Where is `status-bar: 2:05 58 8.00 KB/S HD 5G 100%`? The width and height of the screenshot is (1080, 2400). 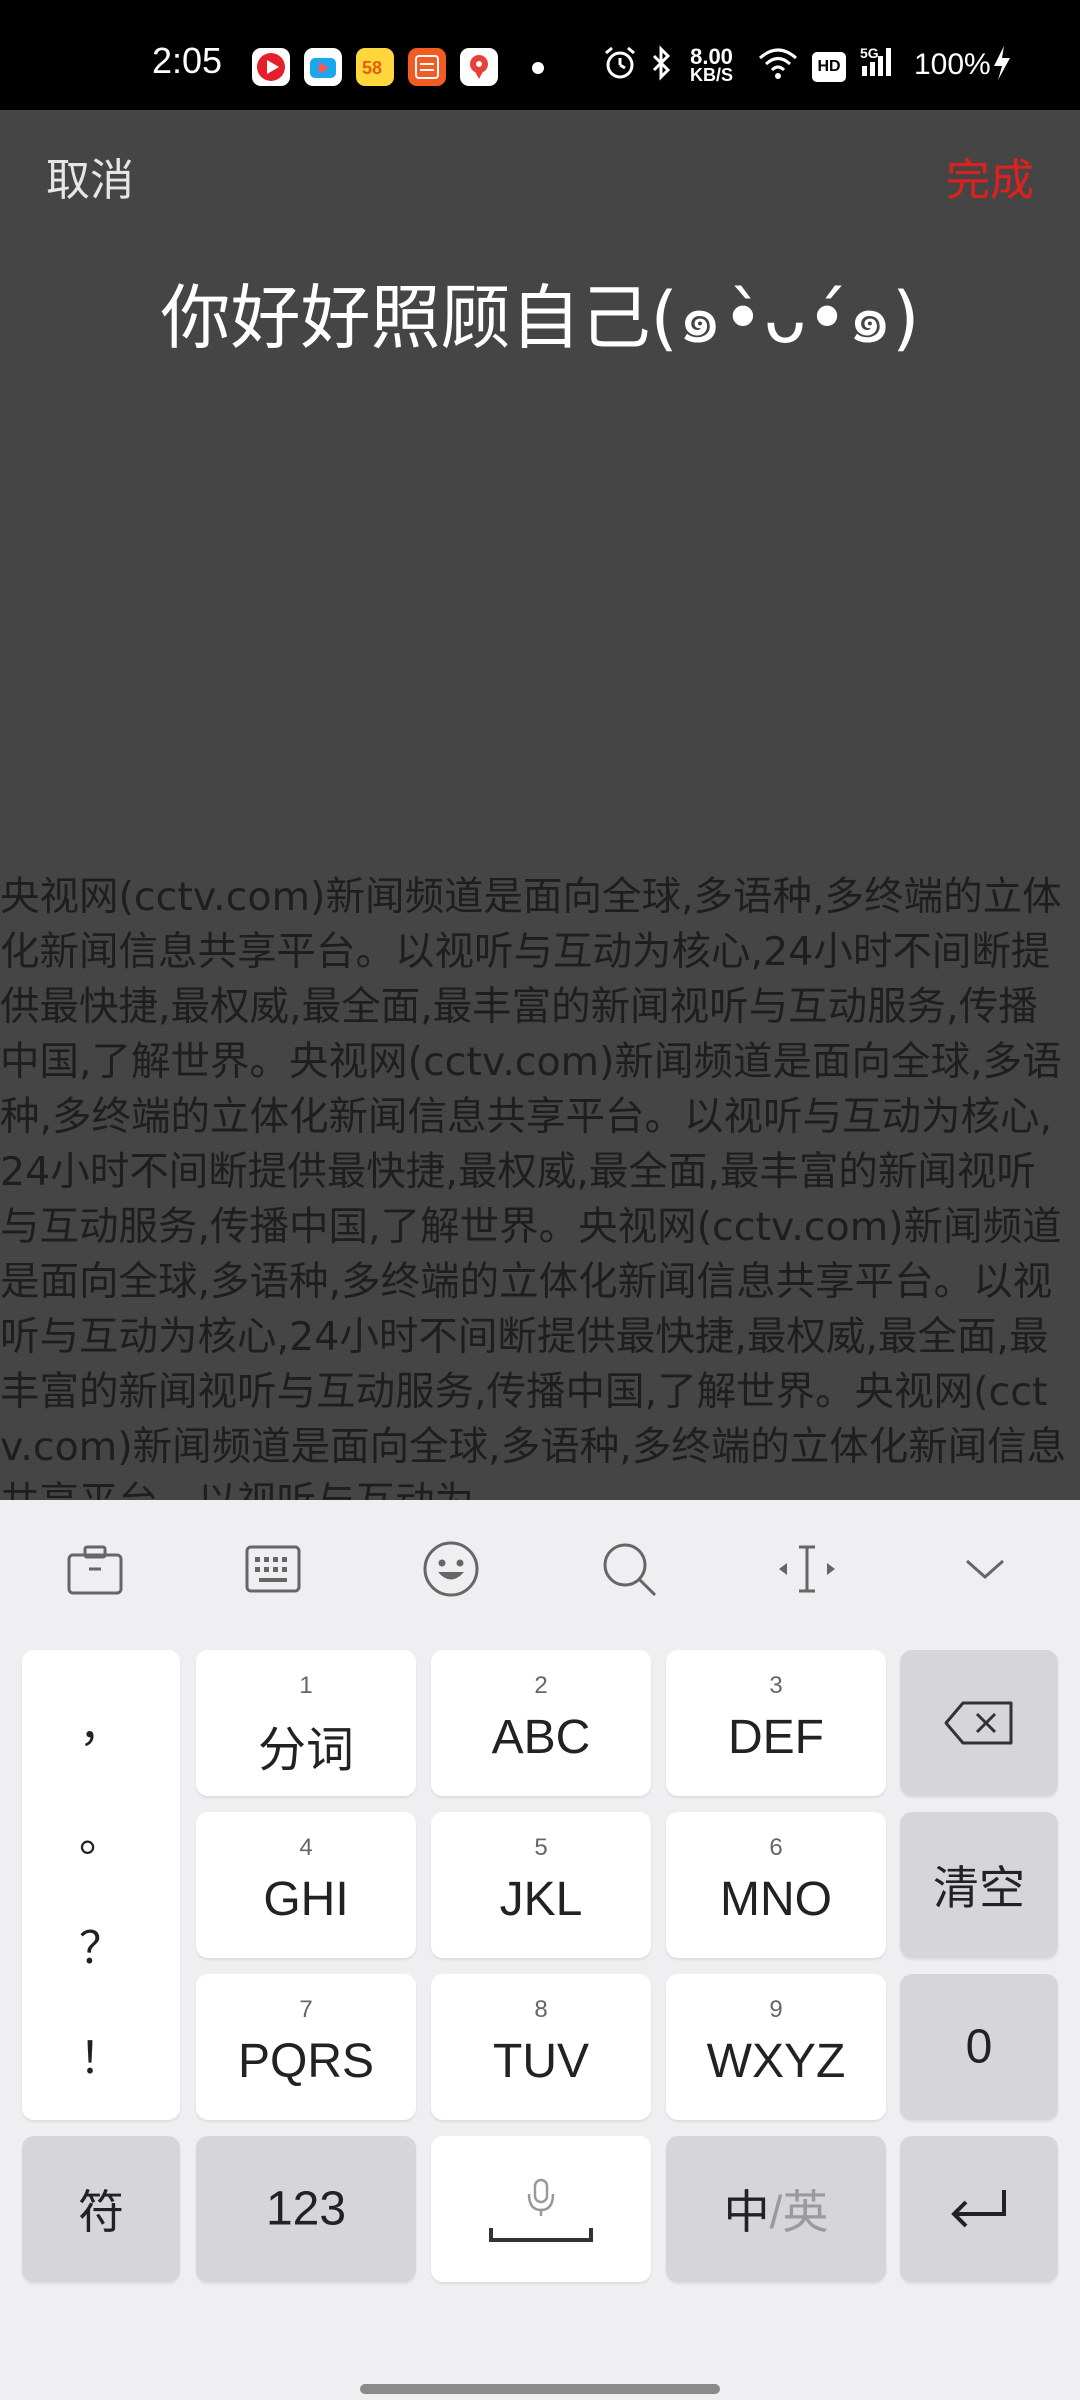 status-bar: 2:05 58 8.00 KB/S HD 5G 100% is located at coordinates (540, 55).